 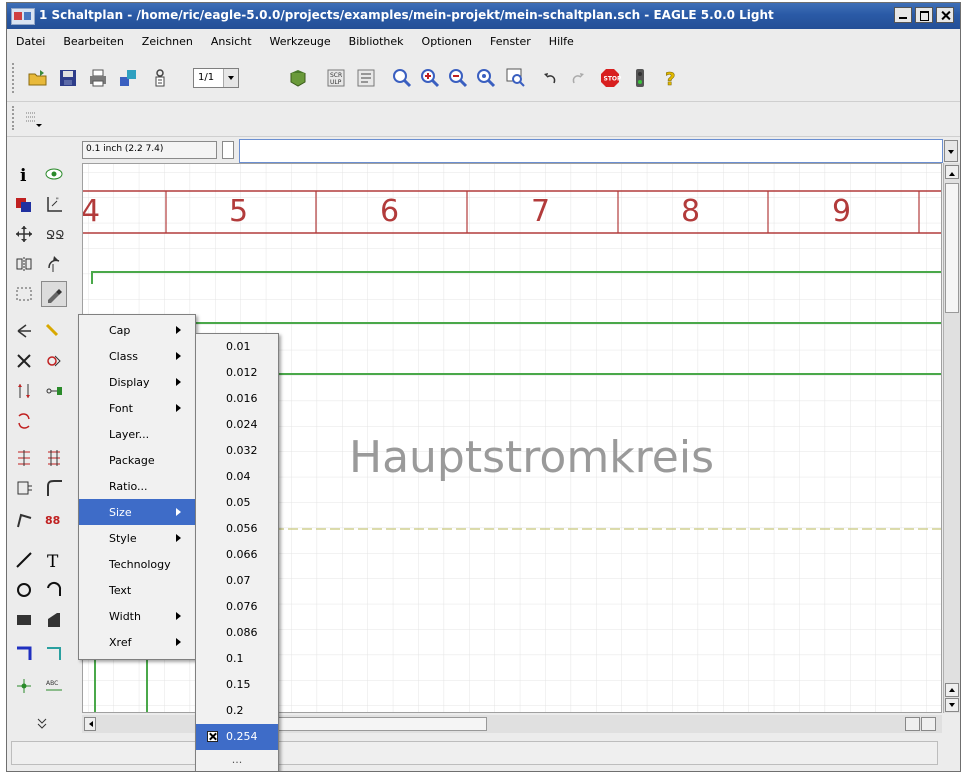 I want to click on scroll-up-icon, so click(x=952, y=172).